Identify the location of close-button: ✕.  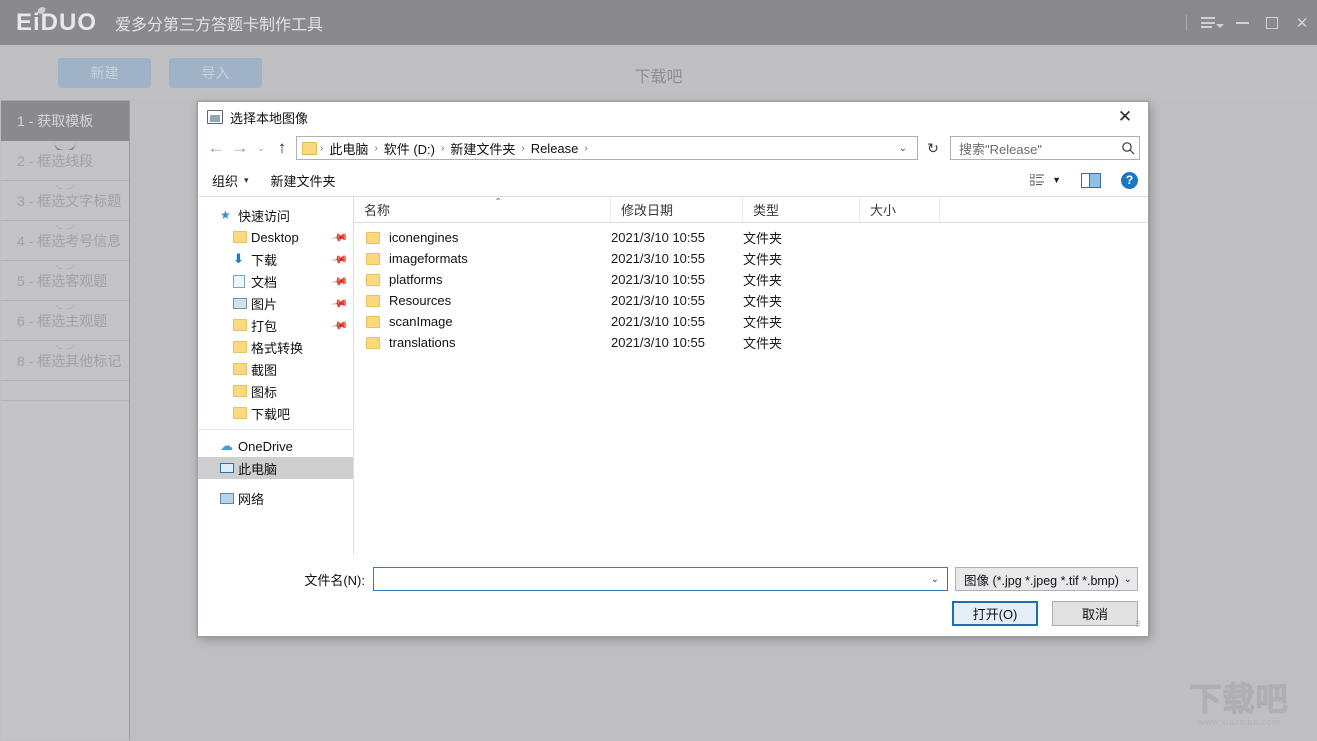
(1302, 22).